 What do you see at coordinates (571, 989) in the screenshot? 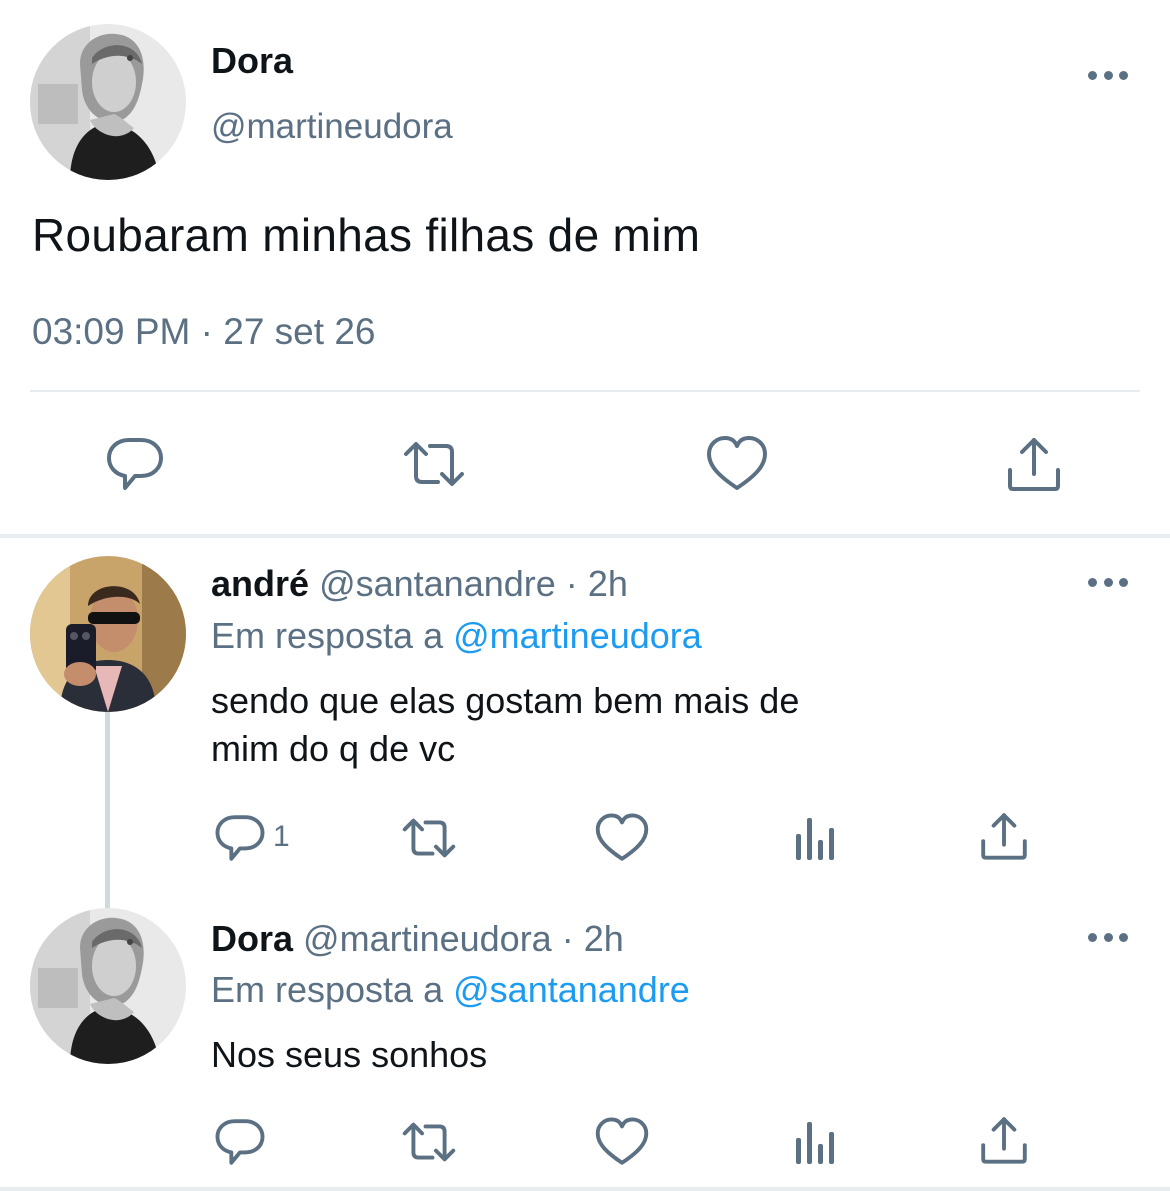
I see `reply-mention-link: @santanandre` at bounding box center [571, 989].